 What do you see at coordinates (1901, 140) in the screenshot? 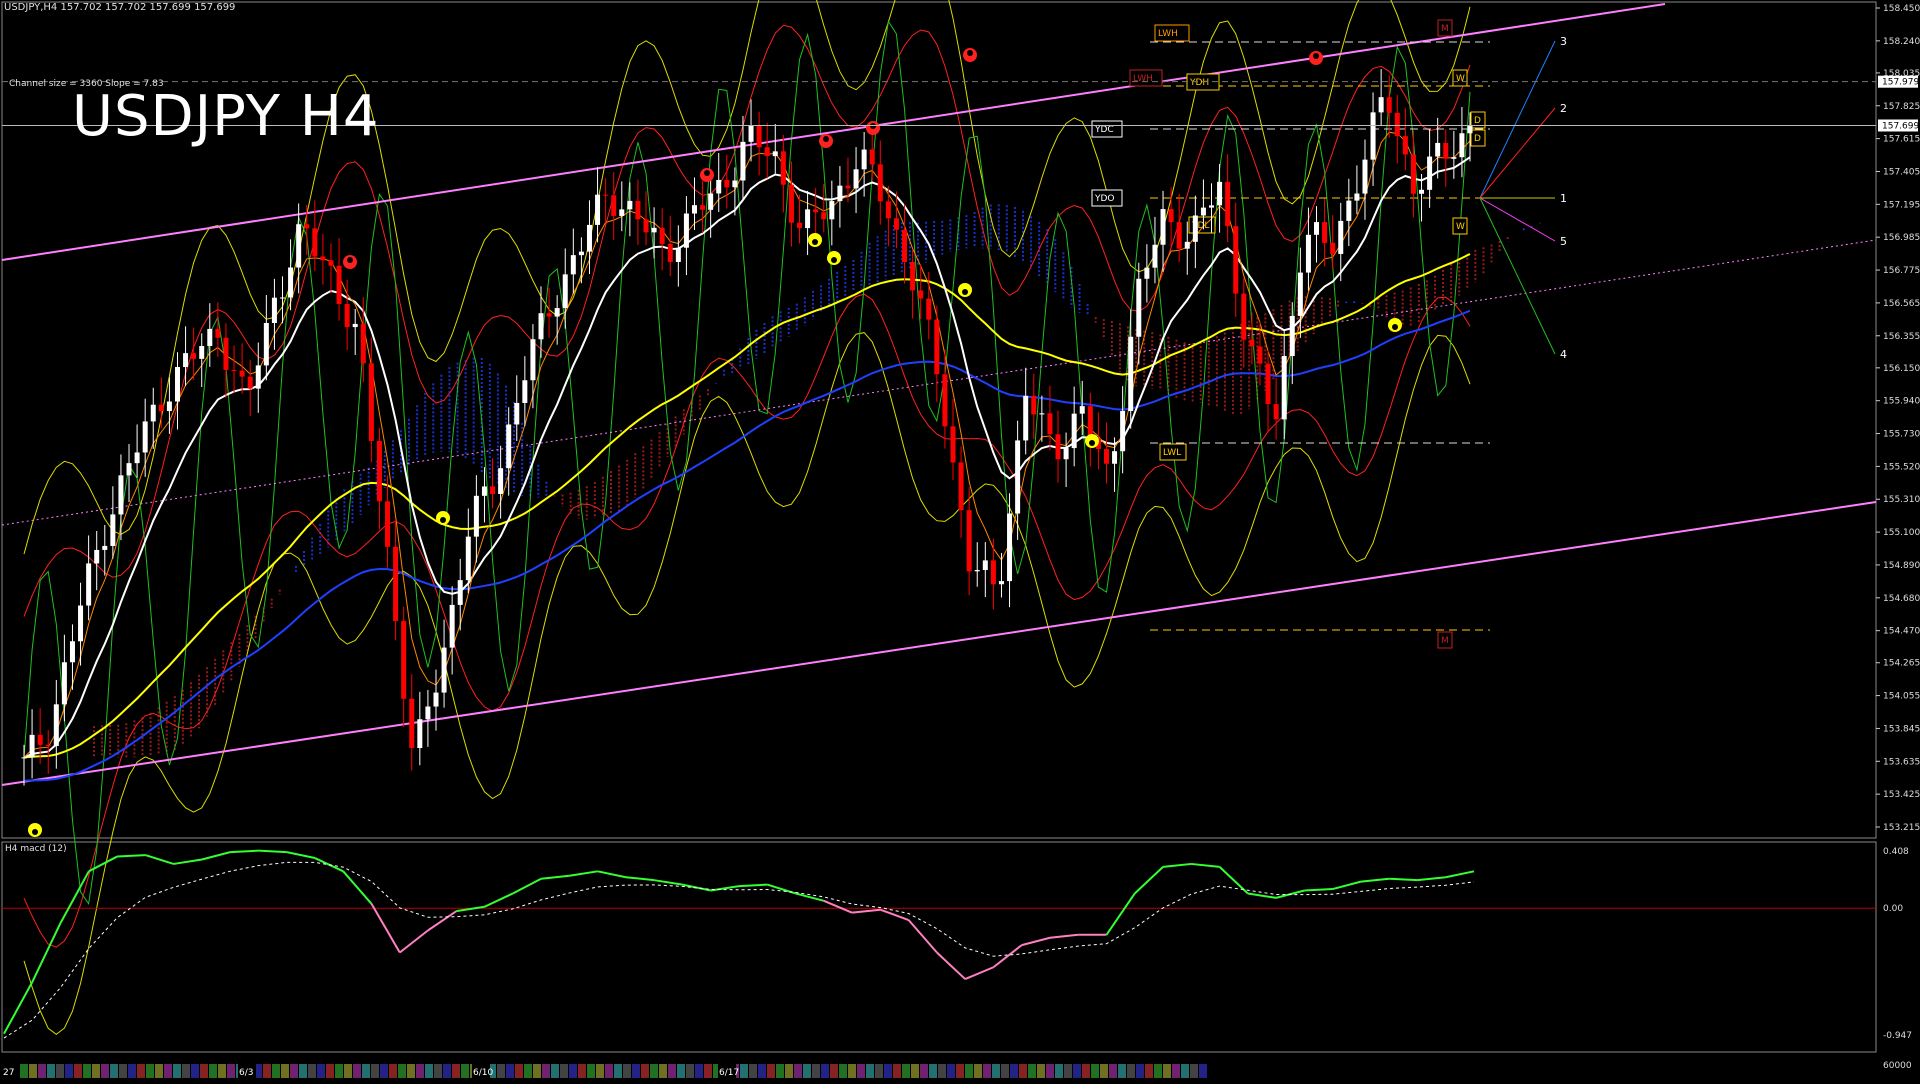
I see `y-tick-label: 157.615` at bounding box center [1901, 140].